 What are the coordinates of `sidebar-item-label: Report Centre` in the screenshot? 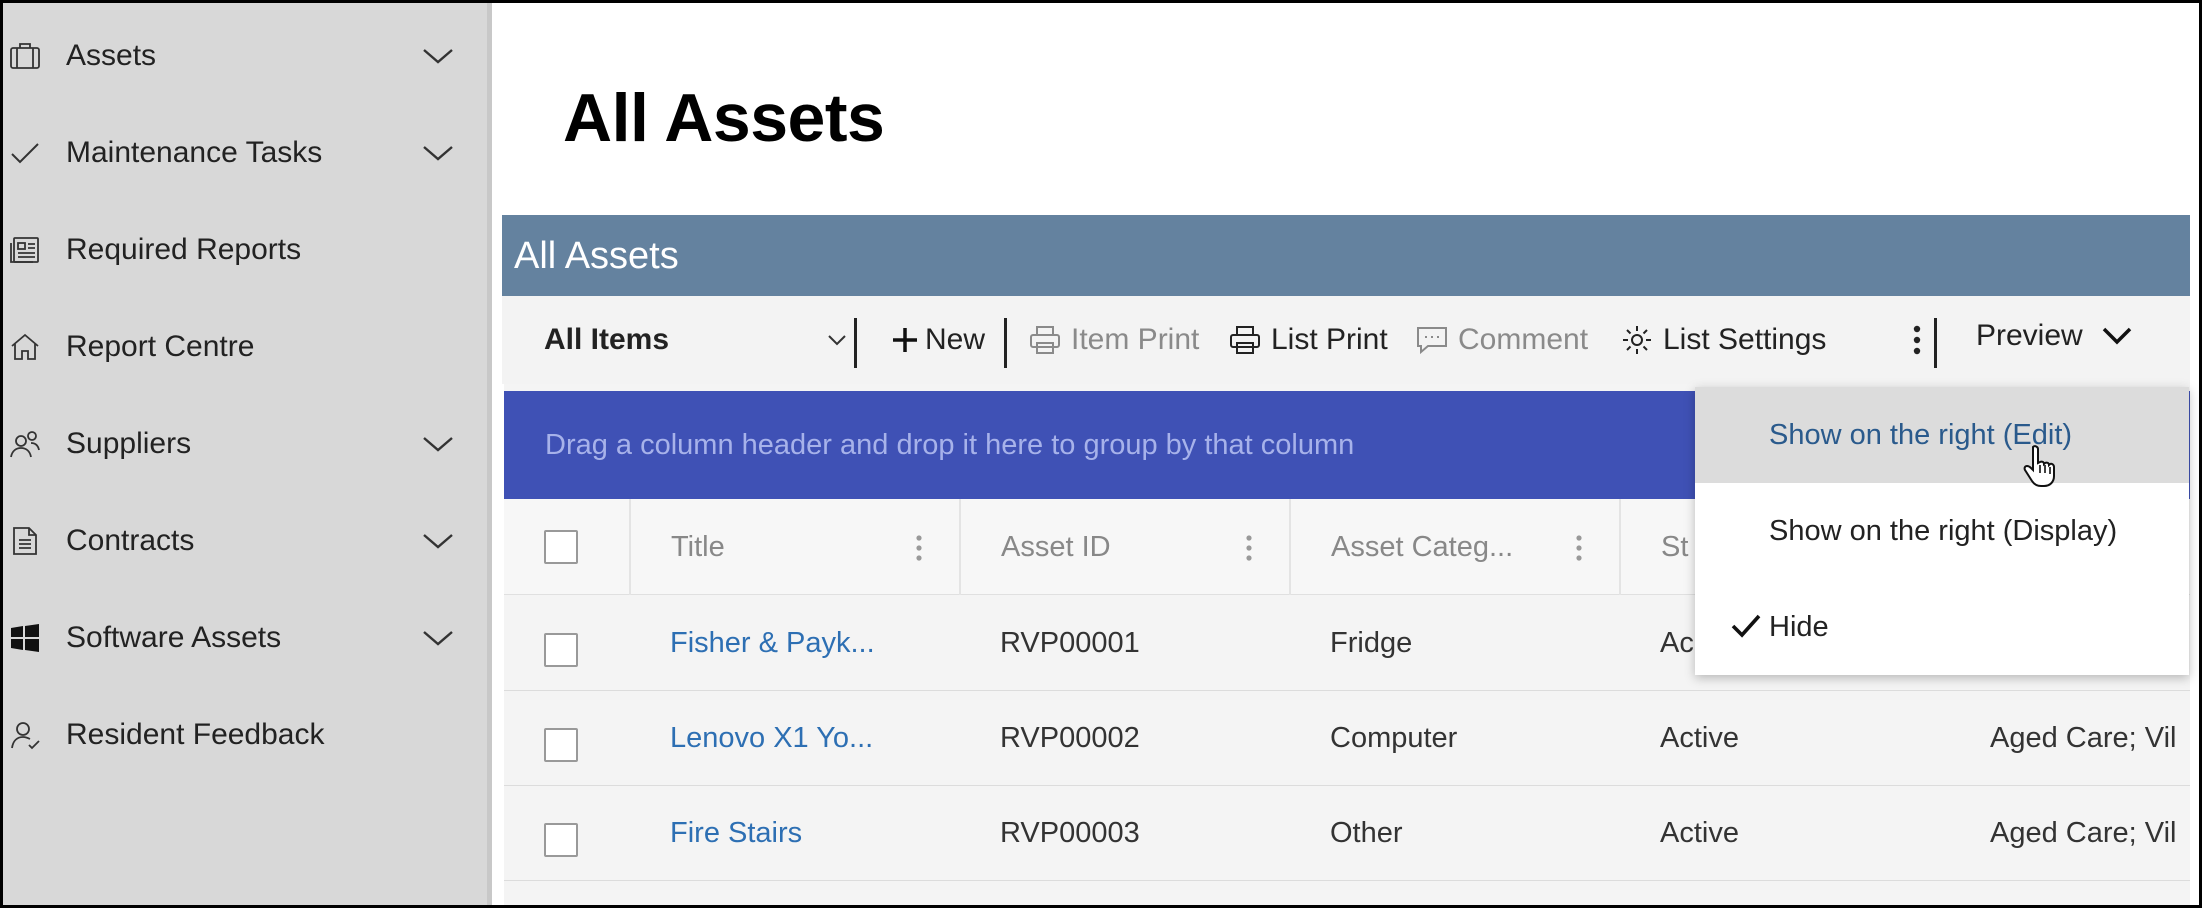 It's located at (160, 346).